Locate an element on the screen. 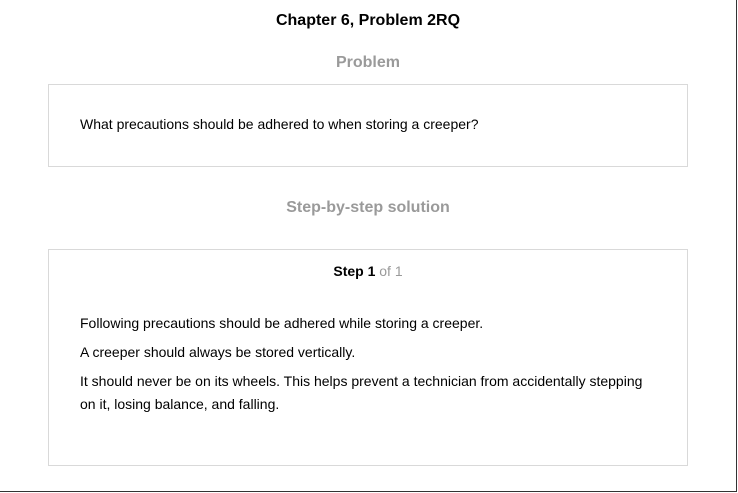 This screenshot has width=738, height=493. problem-heading: Problem is located at coordinates (367, 62).